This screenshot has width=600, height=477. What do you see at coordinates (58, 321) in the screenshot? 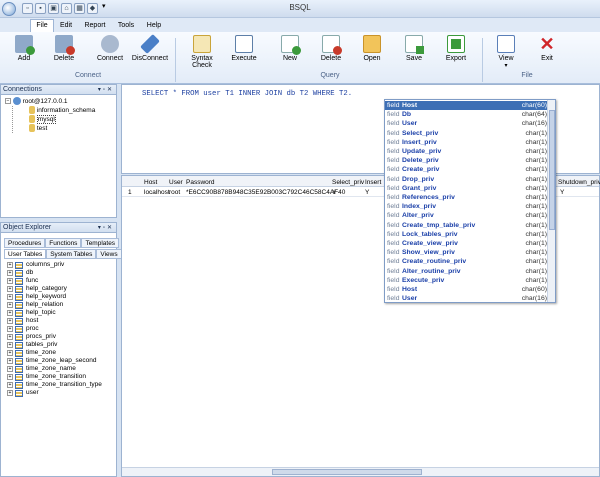
I see `list-item: + host` at bounding box center [58, 321].